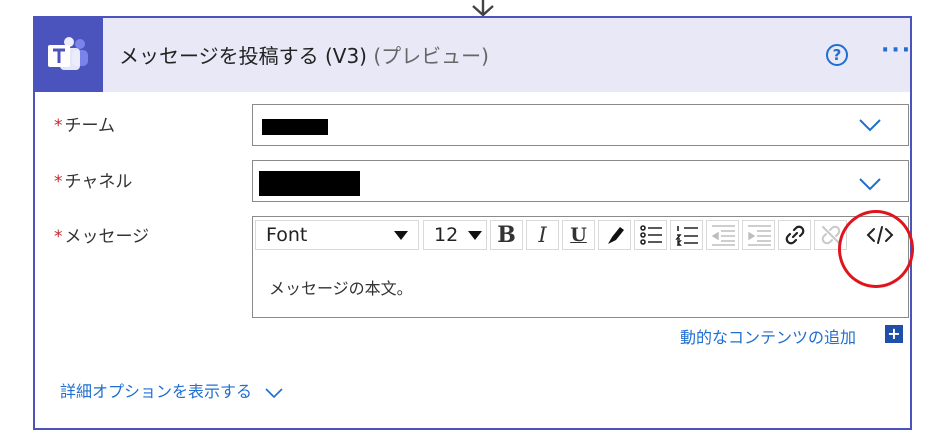 Image resolution: width=941 pixels, height=445 pixels. Describe the element at coordinates (896, 50) in the screenshot. I see `more-icon: ···` at that location.